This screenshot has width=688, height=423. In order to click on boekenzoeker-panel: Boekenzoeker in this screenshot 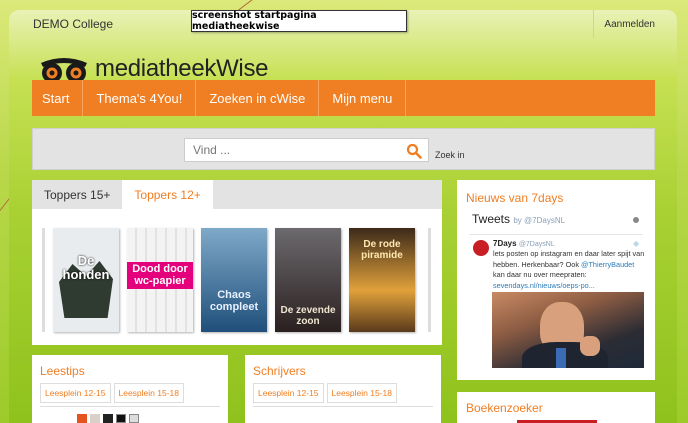, I will do `click(556, 407)`.